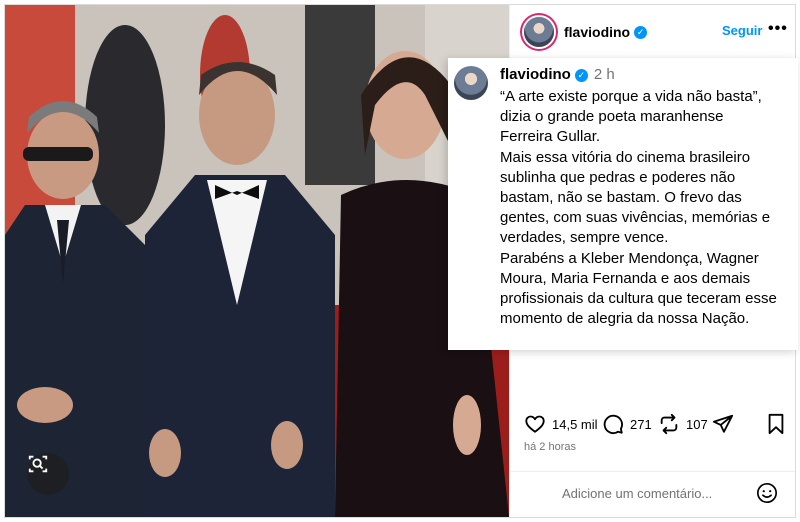 This screenshot has height=522, width=800. Describe the element at coordinates (613, 424) in the screenshot. I see `comment-bubble-icon` at that location.